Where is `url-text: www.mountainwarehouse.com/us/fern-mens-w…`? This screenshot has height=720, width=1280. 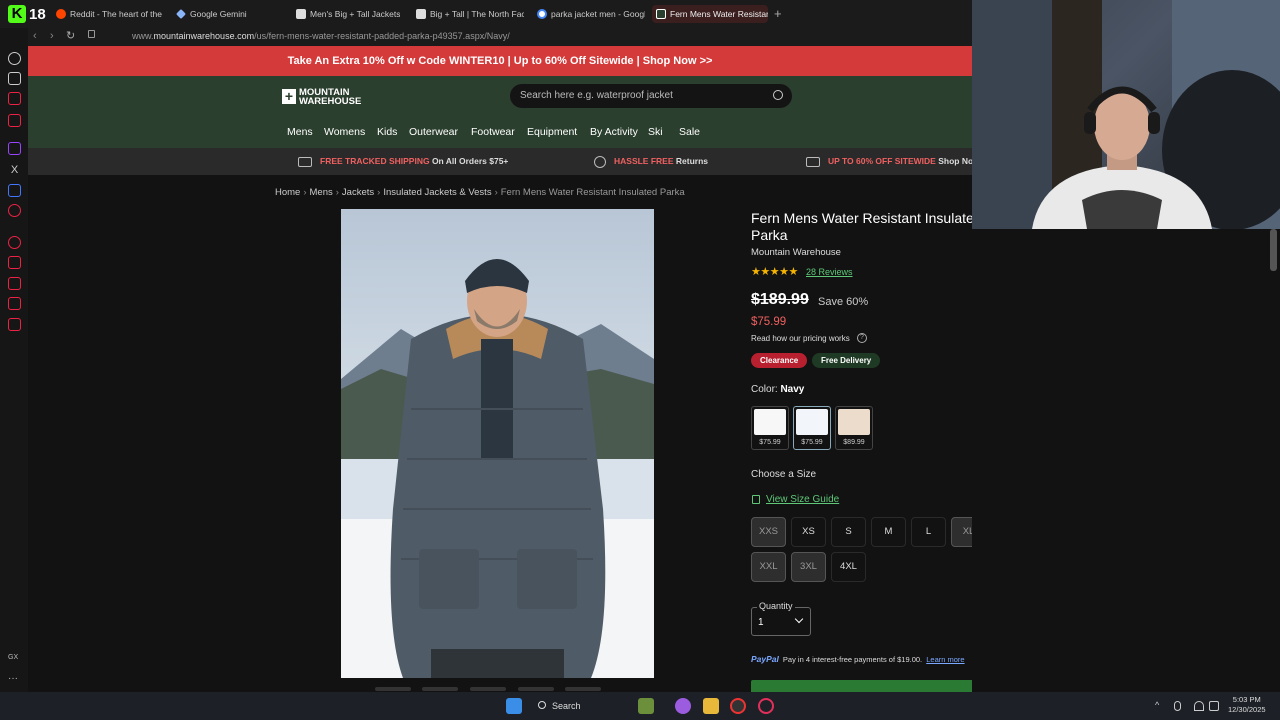 url-text: www.mountainwarehouse.com/us/fern-mens-w… is located at coordinates (321, 36).